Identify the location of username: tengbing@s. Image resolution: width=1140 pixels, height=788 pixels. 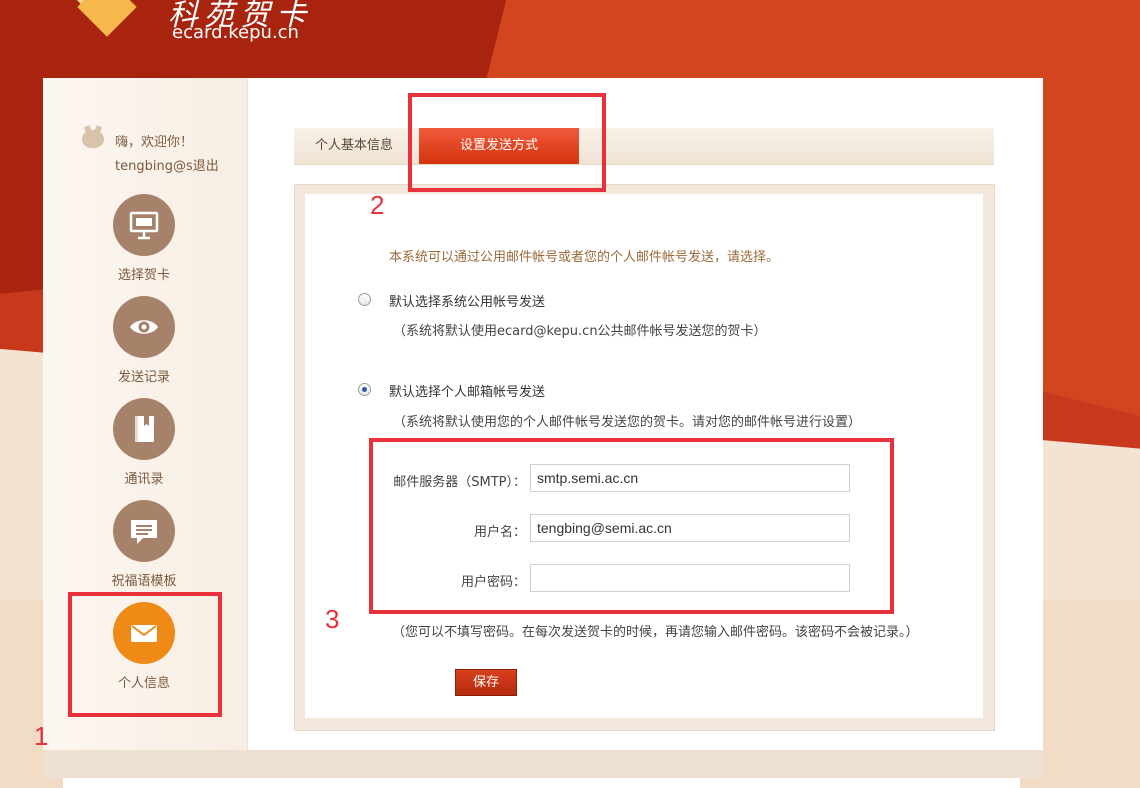
(154, 166).